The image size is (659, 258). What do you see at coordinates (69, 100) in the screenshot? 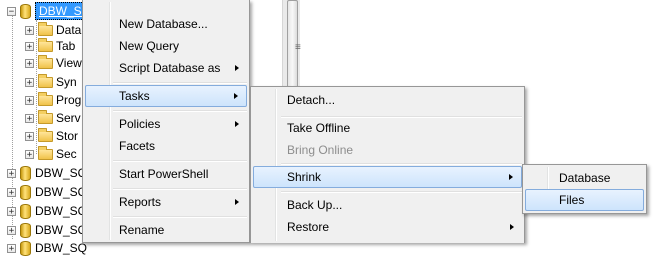
I see `tree-folder-label: Prog` at bounding box center [69, 100].